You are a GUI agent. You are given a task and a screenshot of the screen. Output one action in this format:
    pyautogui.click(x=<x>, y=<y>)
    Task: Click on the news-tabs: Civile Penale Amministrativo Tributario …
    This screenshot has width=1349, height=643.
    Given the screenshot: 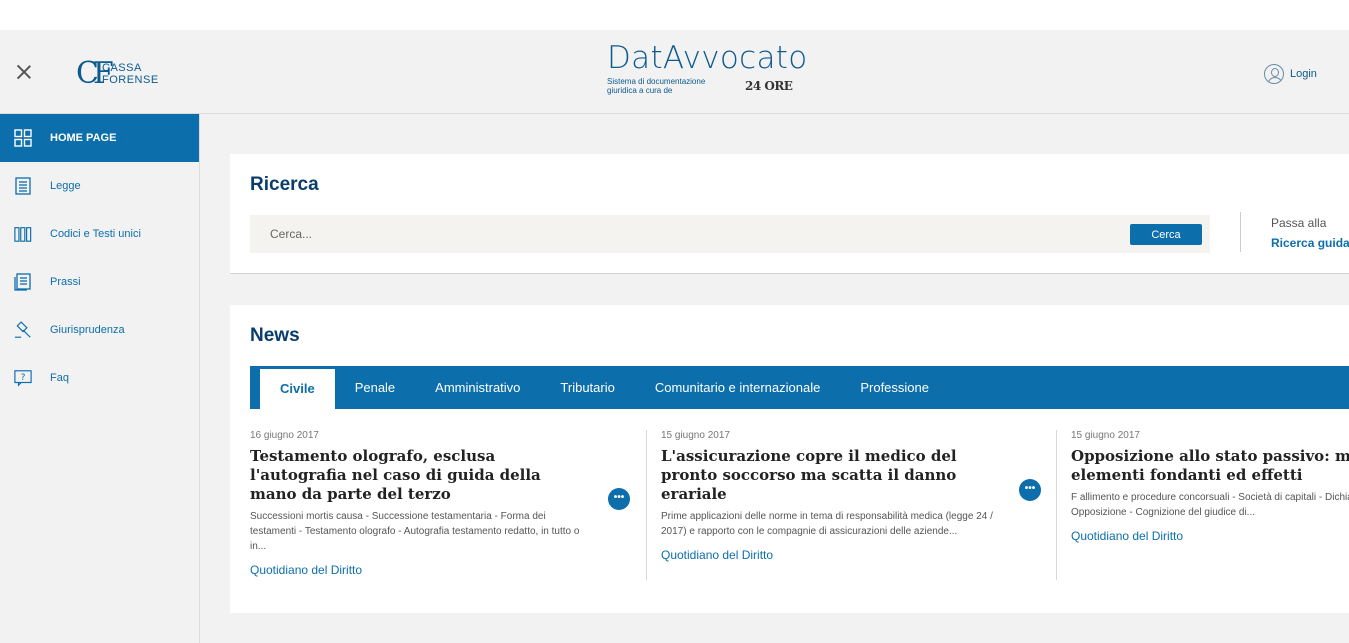 What is the action you would take?
    pyautogui.click(x=799, y=387)
    